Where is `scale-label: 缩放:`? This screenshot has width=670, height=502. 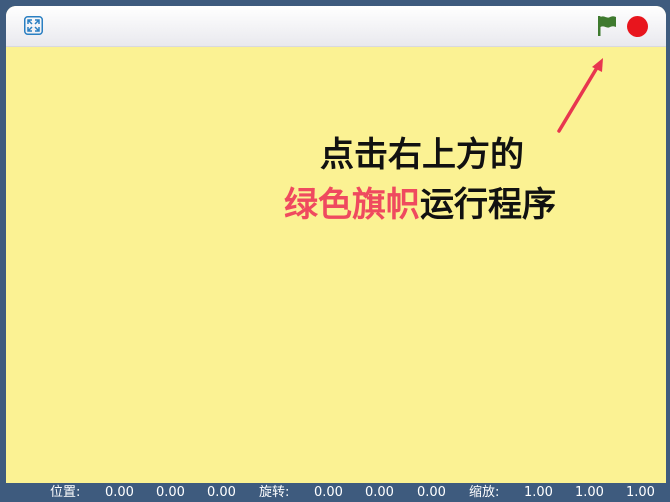
scale-label: 缩放: is located at coordinates (484, 492).